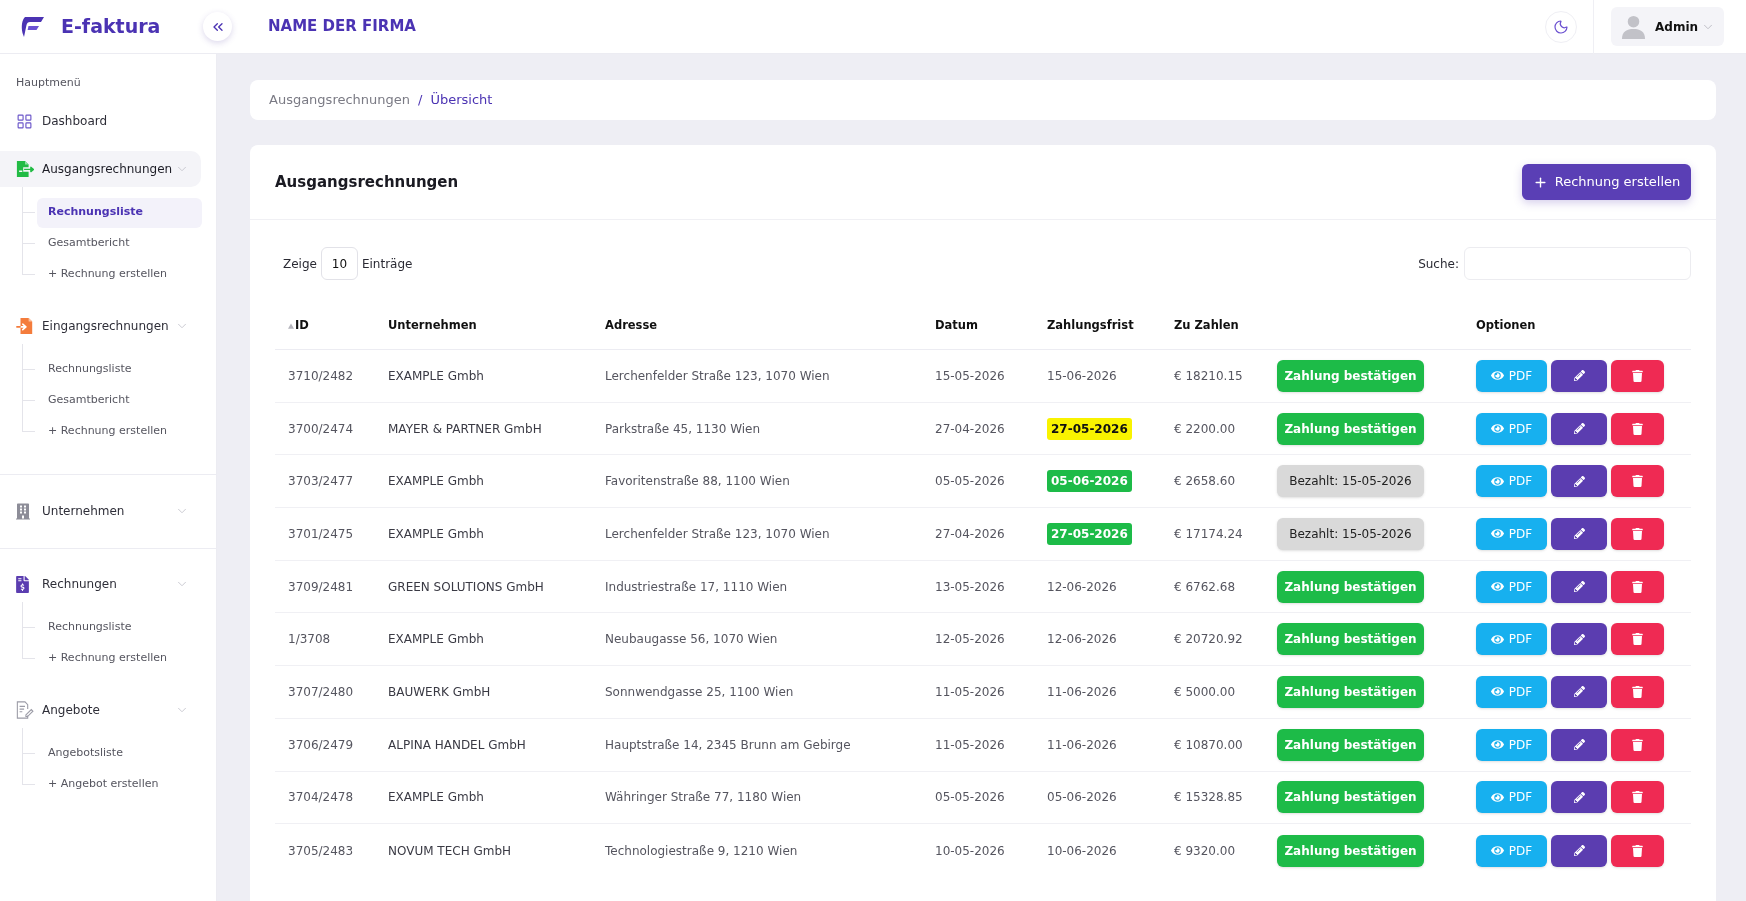  Describe the element at coordinates (970, 534) in the screenshot. I see `invoice-date: 27-04-2026` at that location.